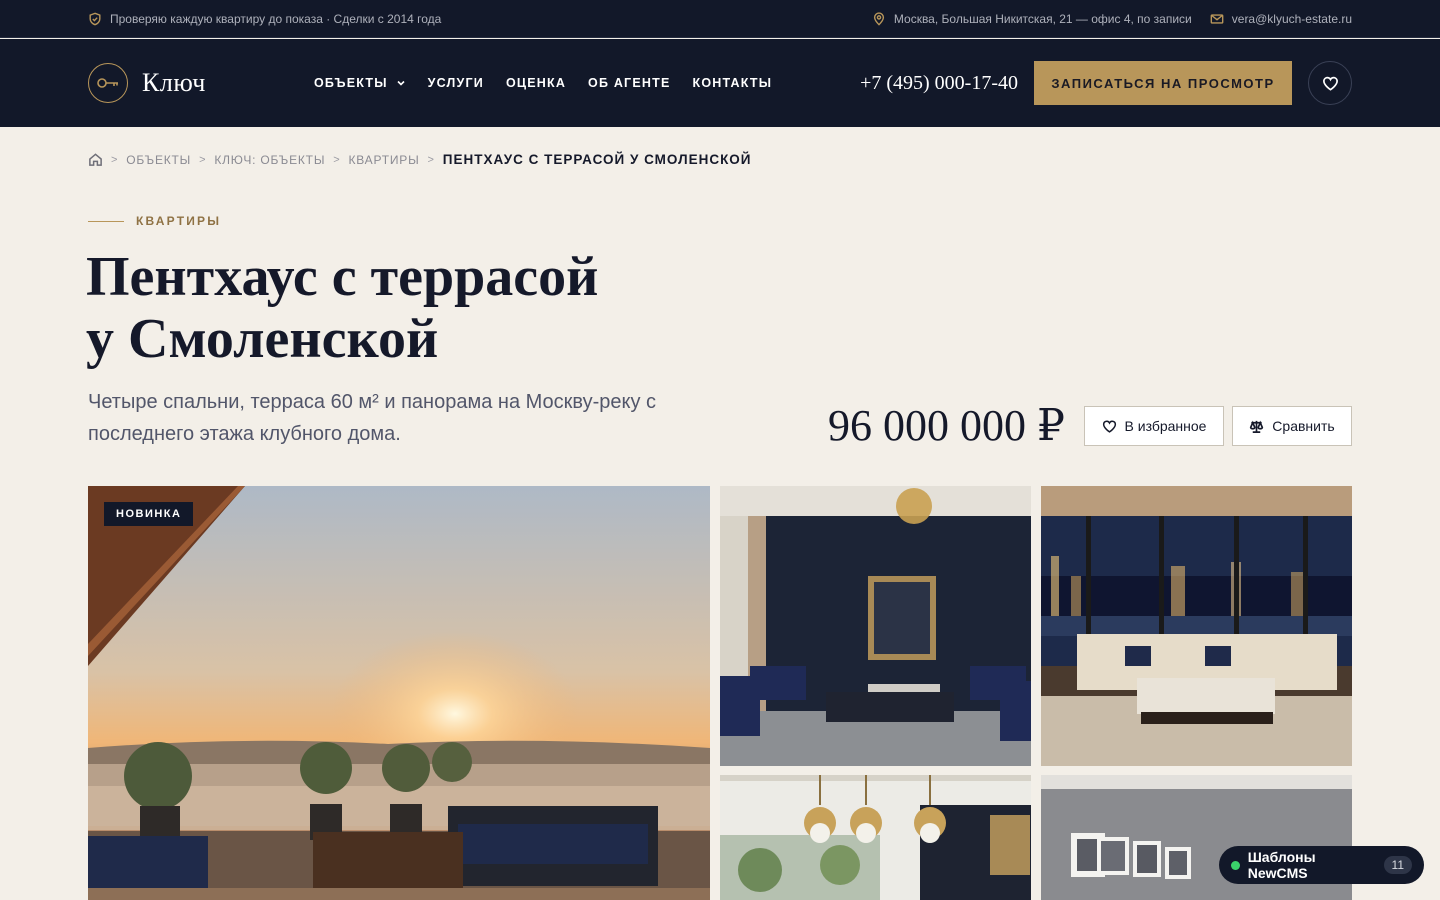 This screenshot has width=1440, height=900. I want to click on shield-check-icon, so click(95, 18).